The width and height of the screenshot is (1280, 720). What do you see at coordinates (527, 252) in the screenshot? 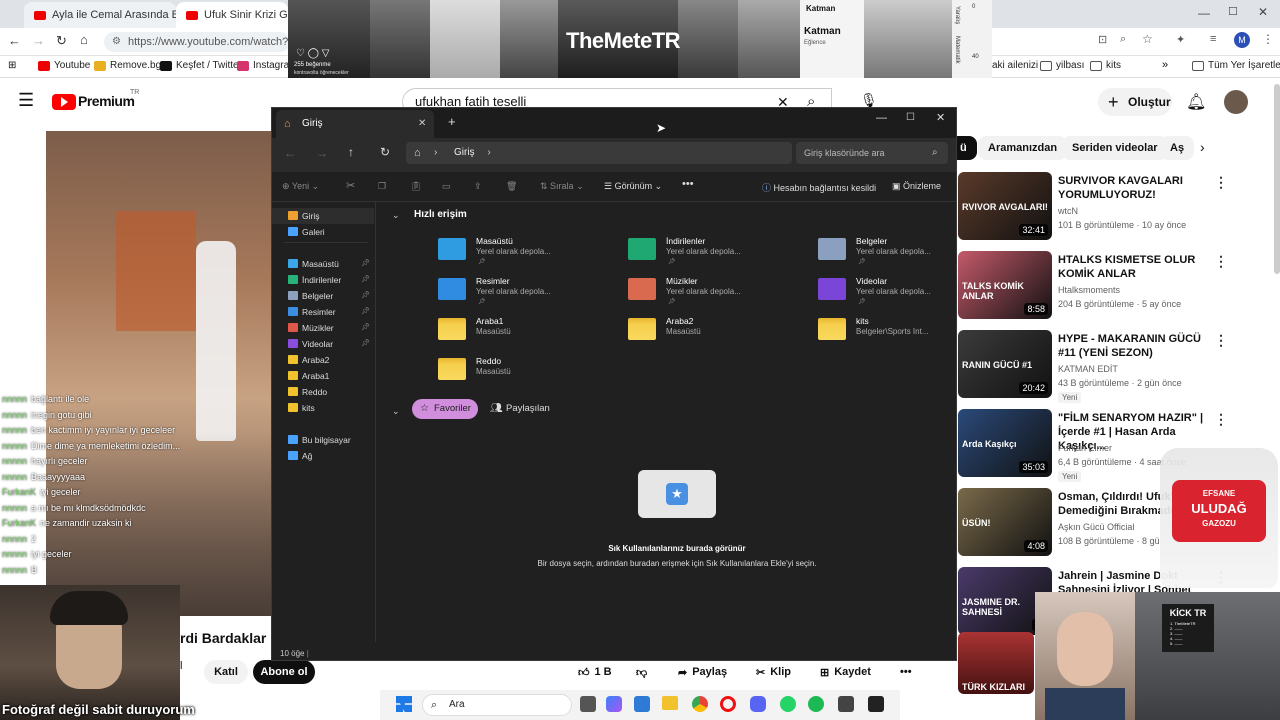
I see `quick-access-item: Masaüstü Yerel olarak depola... 📌︎` at bounding box center [527, 252].